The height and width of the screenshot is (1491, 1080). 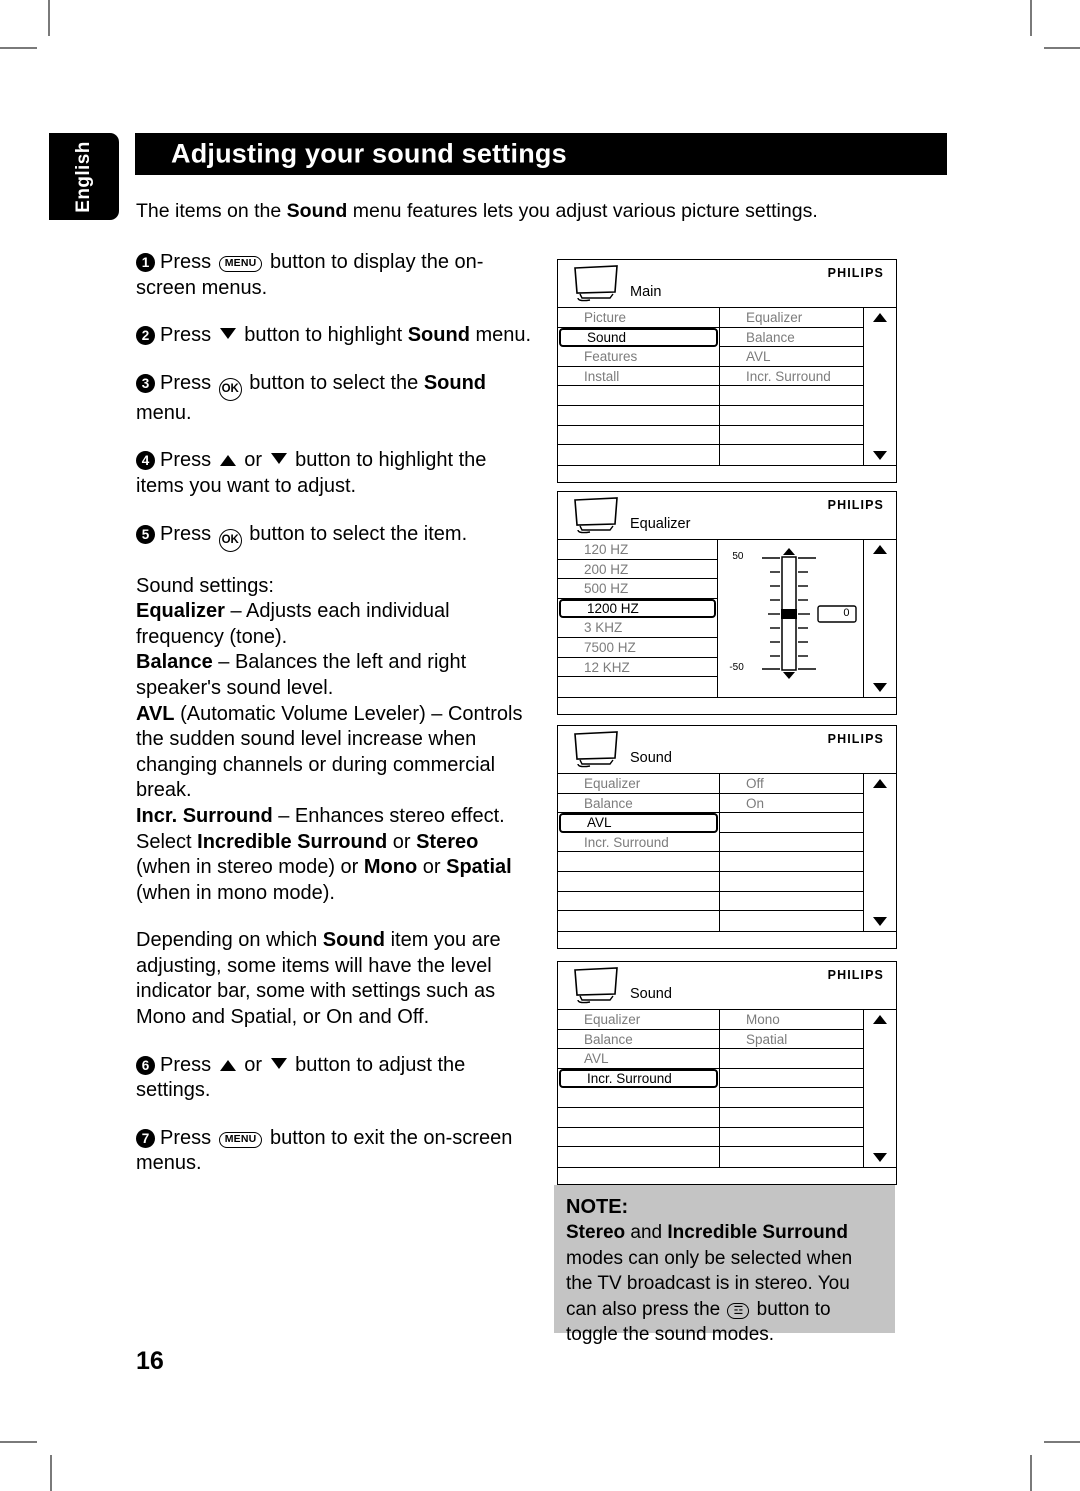 I want to click on osd-sub-equalizer: Equalizer, so click(x=791, y=318).